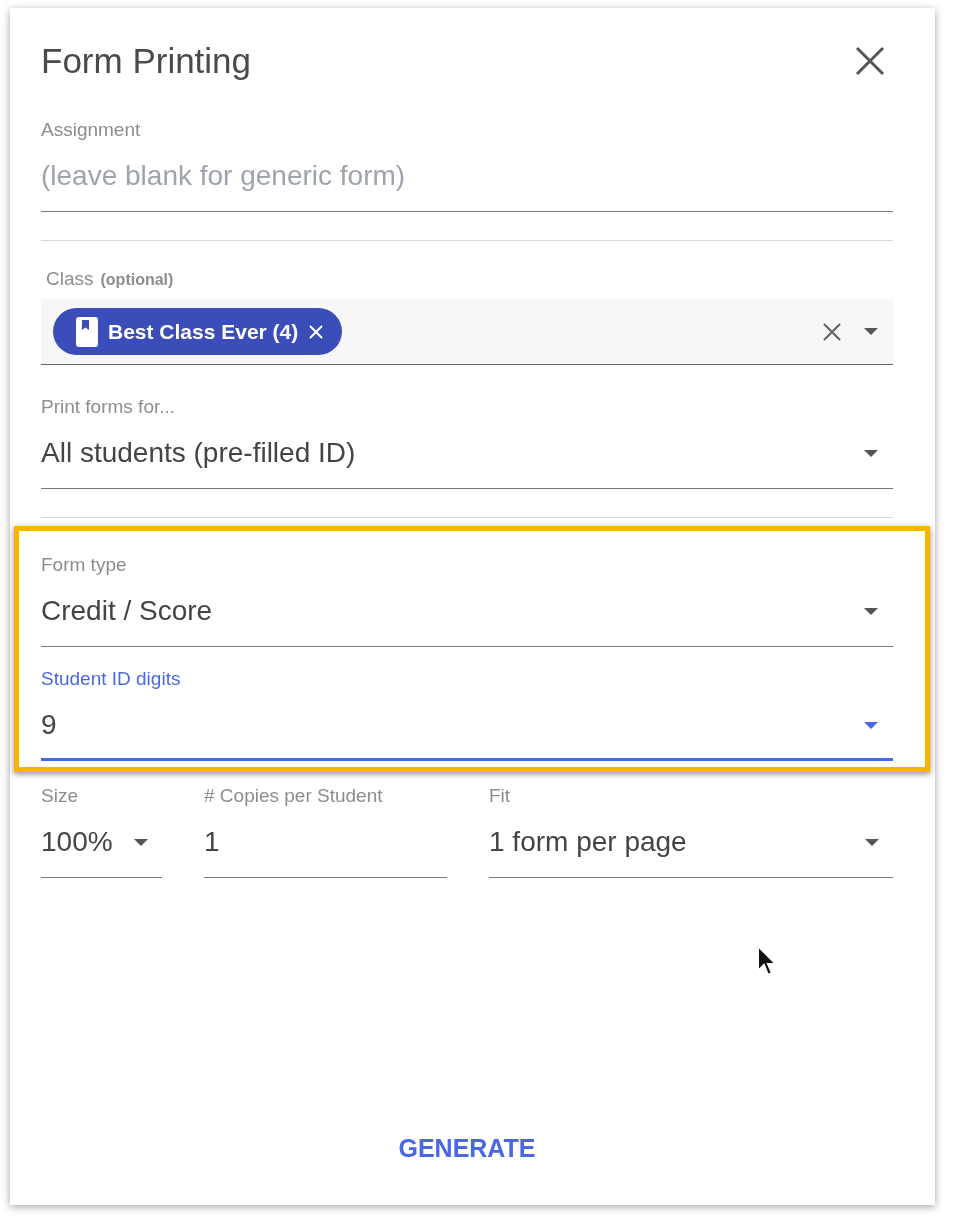 This screenshot has height=1228, width=958. I want to click on select-field: 100%, so click(101, 850).